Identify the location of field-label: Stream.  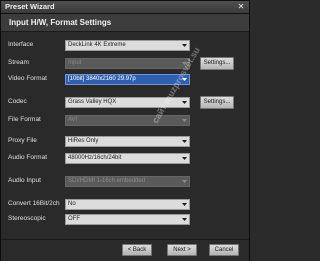
(18, 62).